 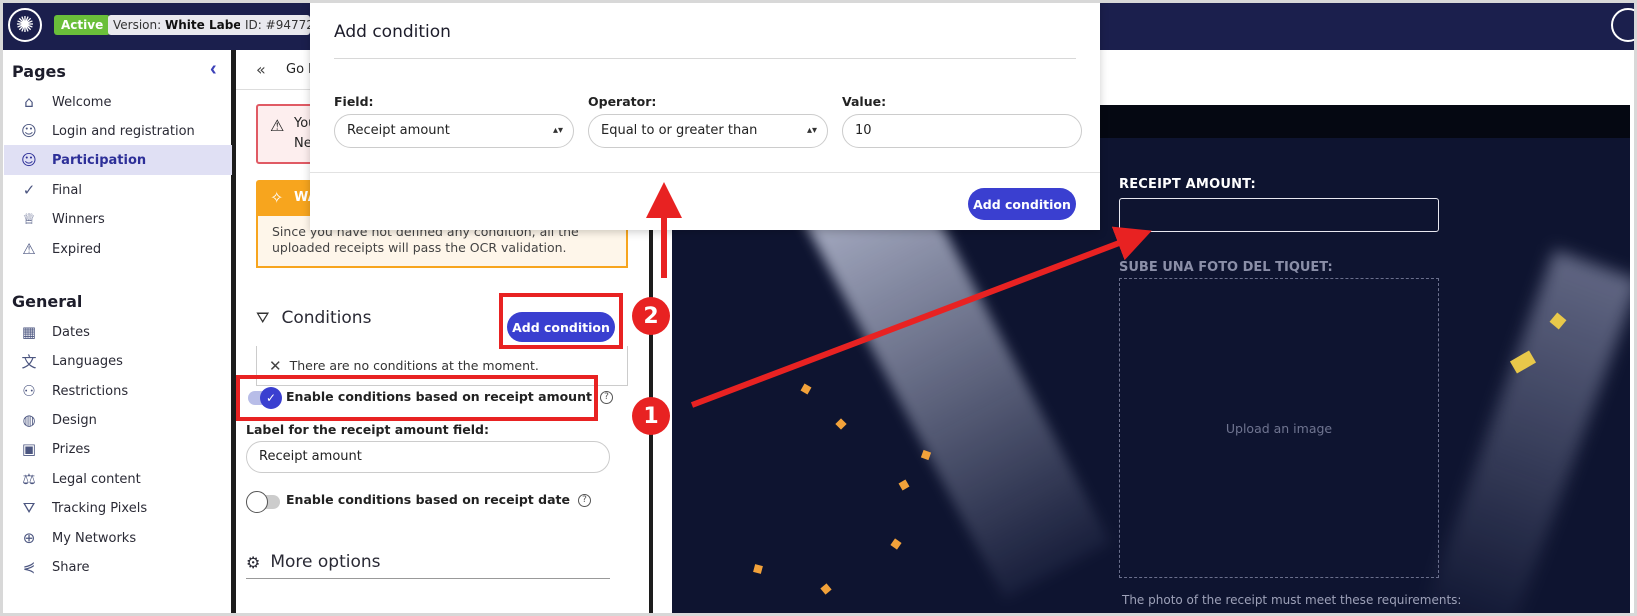 What do you see at coordinates (29, 361) in the screenshot?
I see `translate-icon: 文` at bounding box center [29, 361].